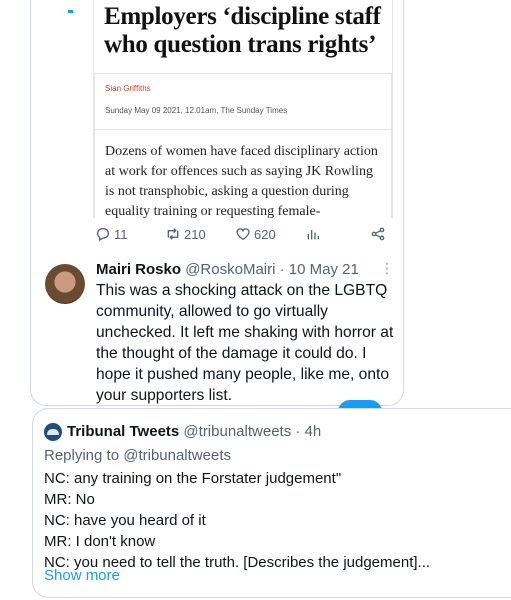 This screenshot has width=511, height=600. What do you see at coordinates (173, 234) in the screenshot?
I see `retweet-icon` at bounding box center [173, 234].